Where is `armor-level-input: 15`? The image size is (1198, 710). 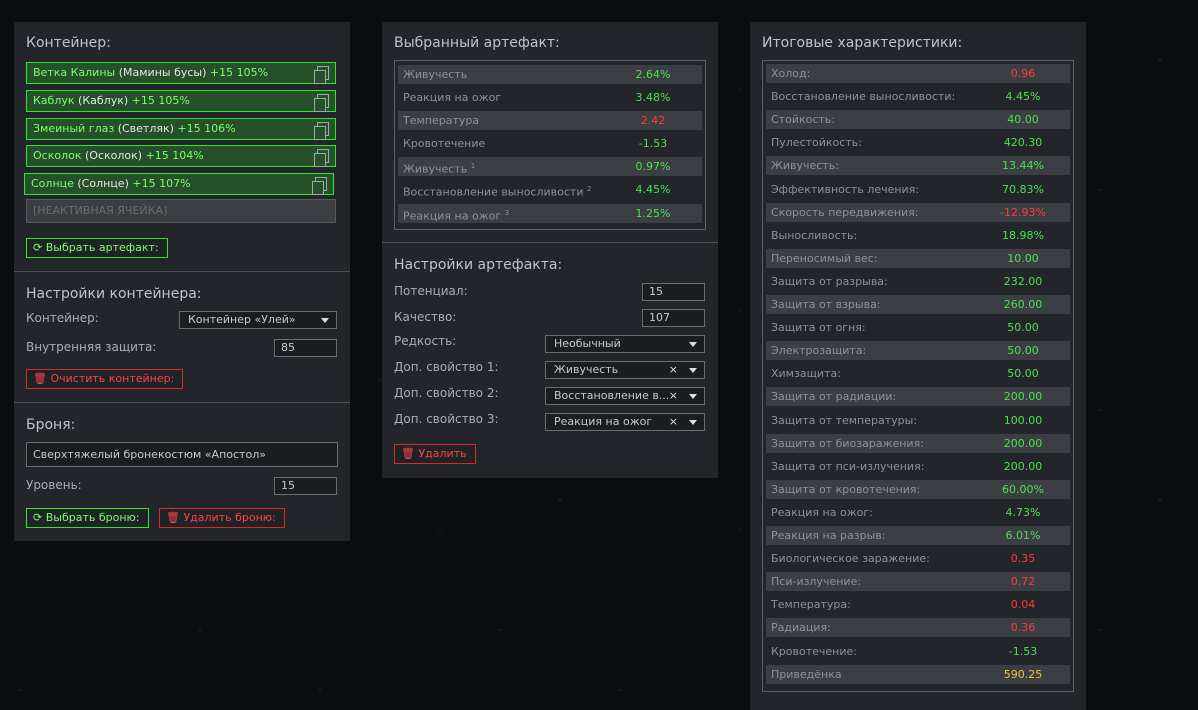 armor-level-input: 15 is located at coordinates (305, 486).